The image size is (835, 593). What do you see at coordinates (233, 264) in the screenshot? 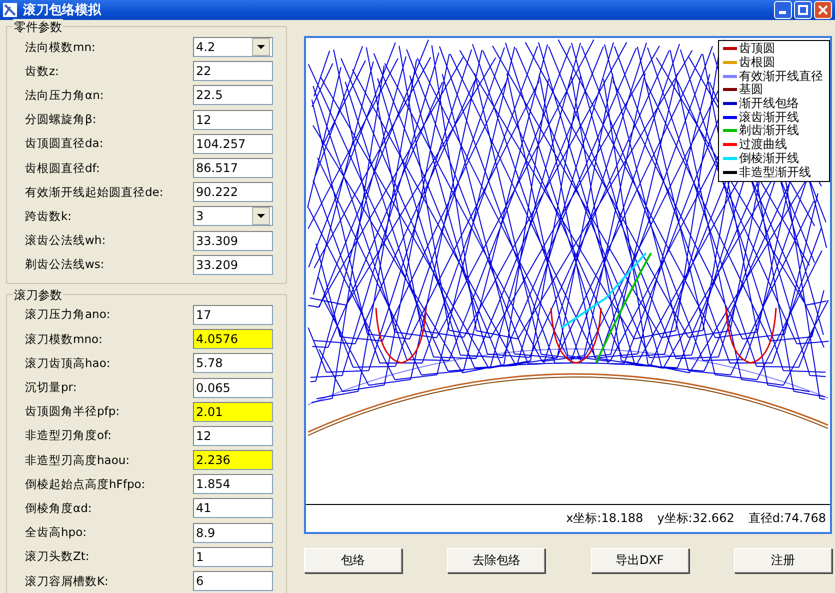
I see `input-field: 33.209` at bounding box center [233, 264].